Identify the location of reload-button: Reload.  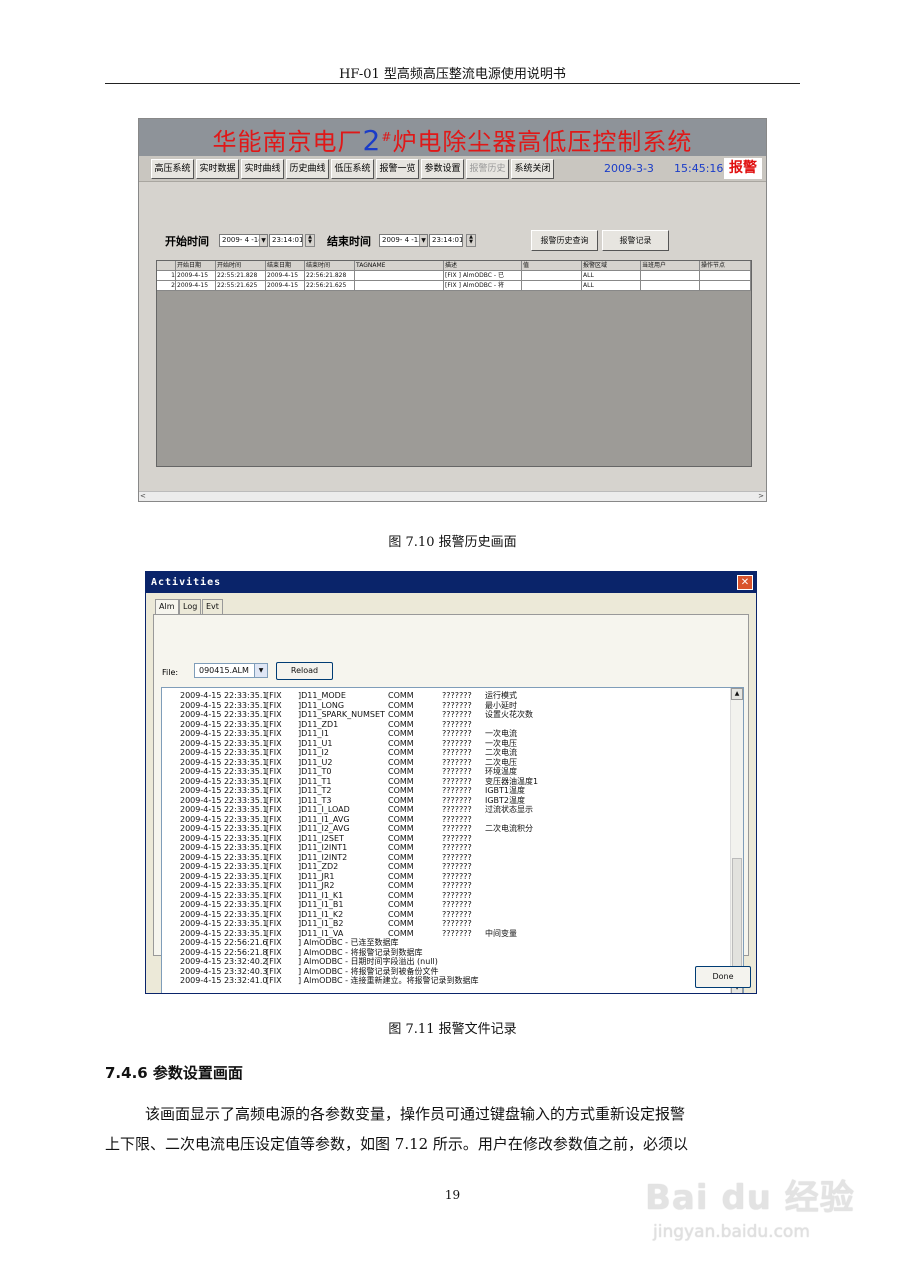
(304, 671).